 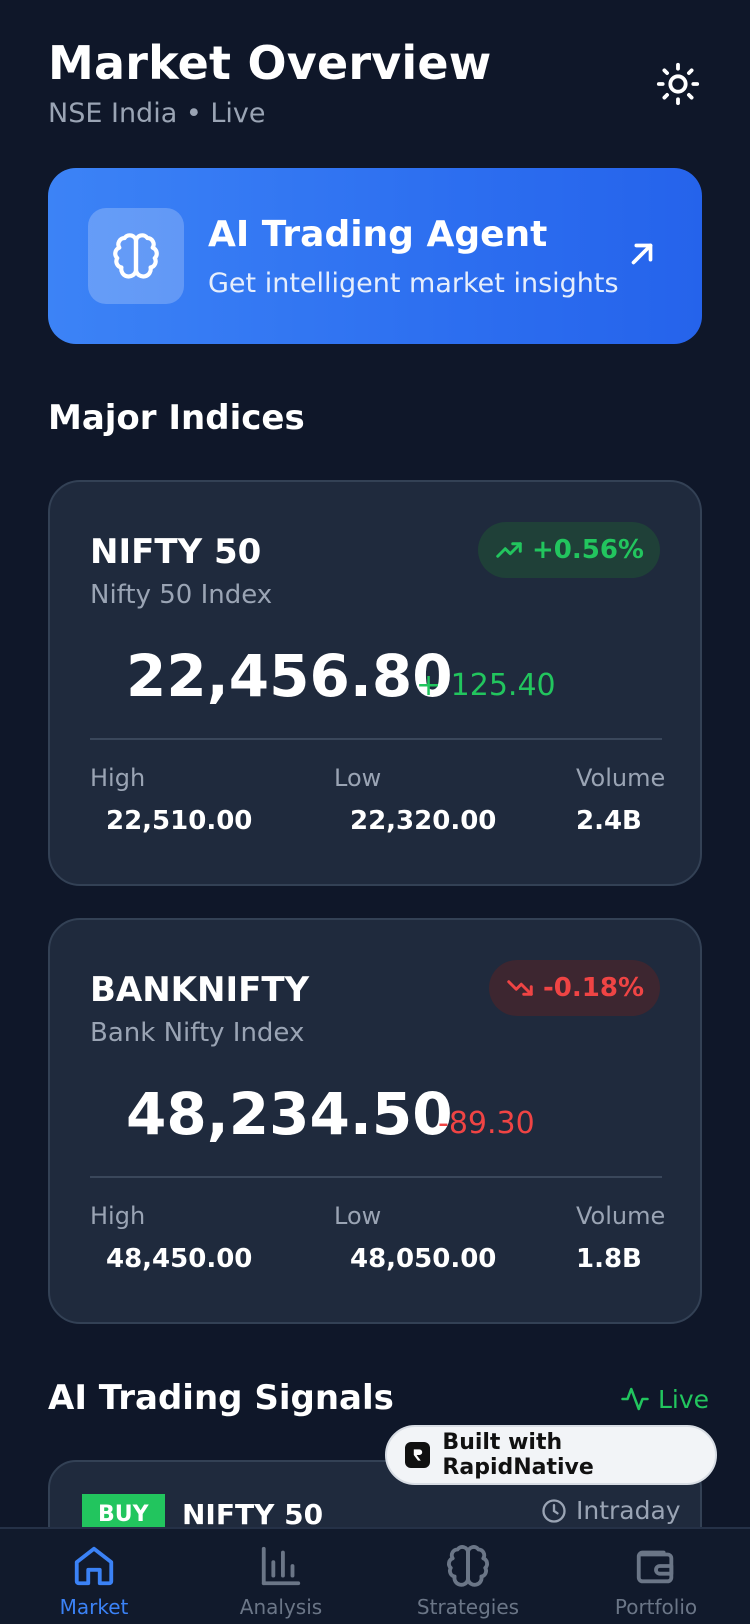 What do you see at coordinates (628, 1510) in the screenshot?
I see `timeframe-label: Intraday` at bounding box center [628, 1510].